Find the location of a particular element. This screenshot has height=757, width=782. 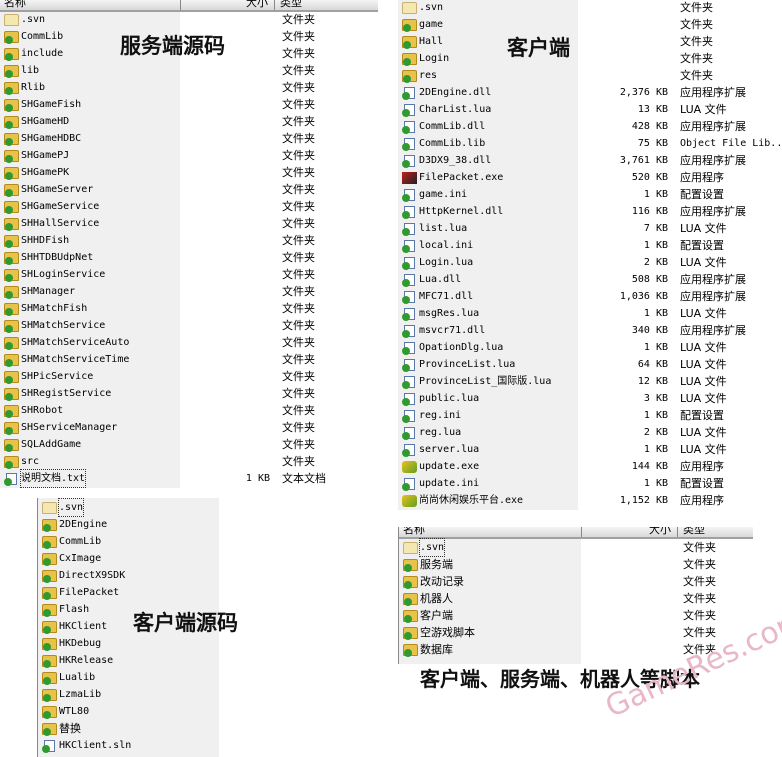

file-row: list.lua 7 KB LUA 文件 is located at coordinates (590, 228).